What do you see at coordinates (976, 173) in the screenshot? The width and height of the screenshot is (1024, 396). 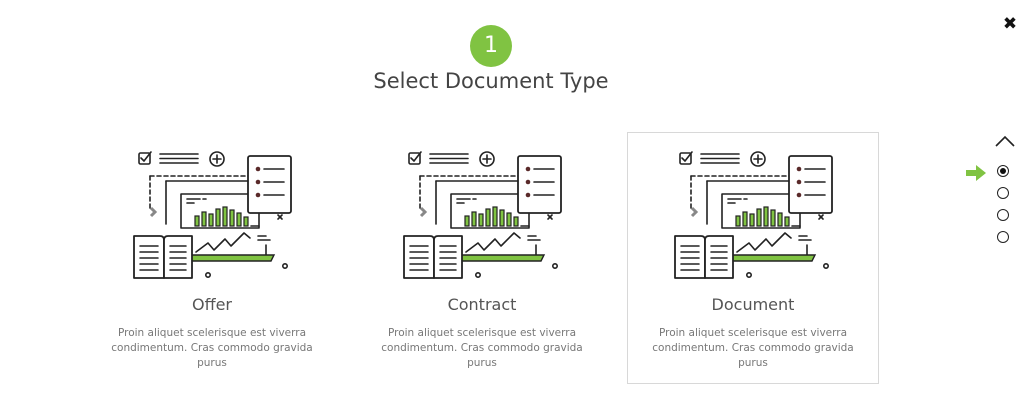 I see `arrow-right-icon` at bounding box center [976, 173].